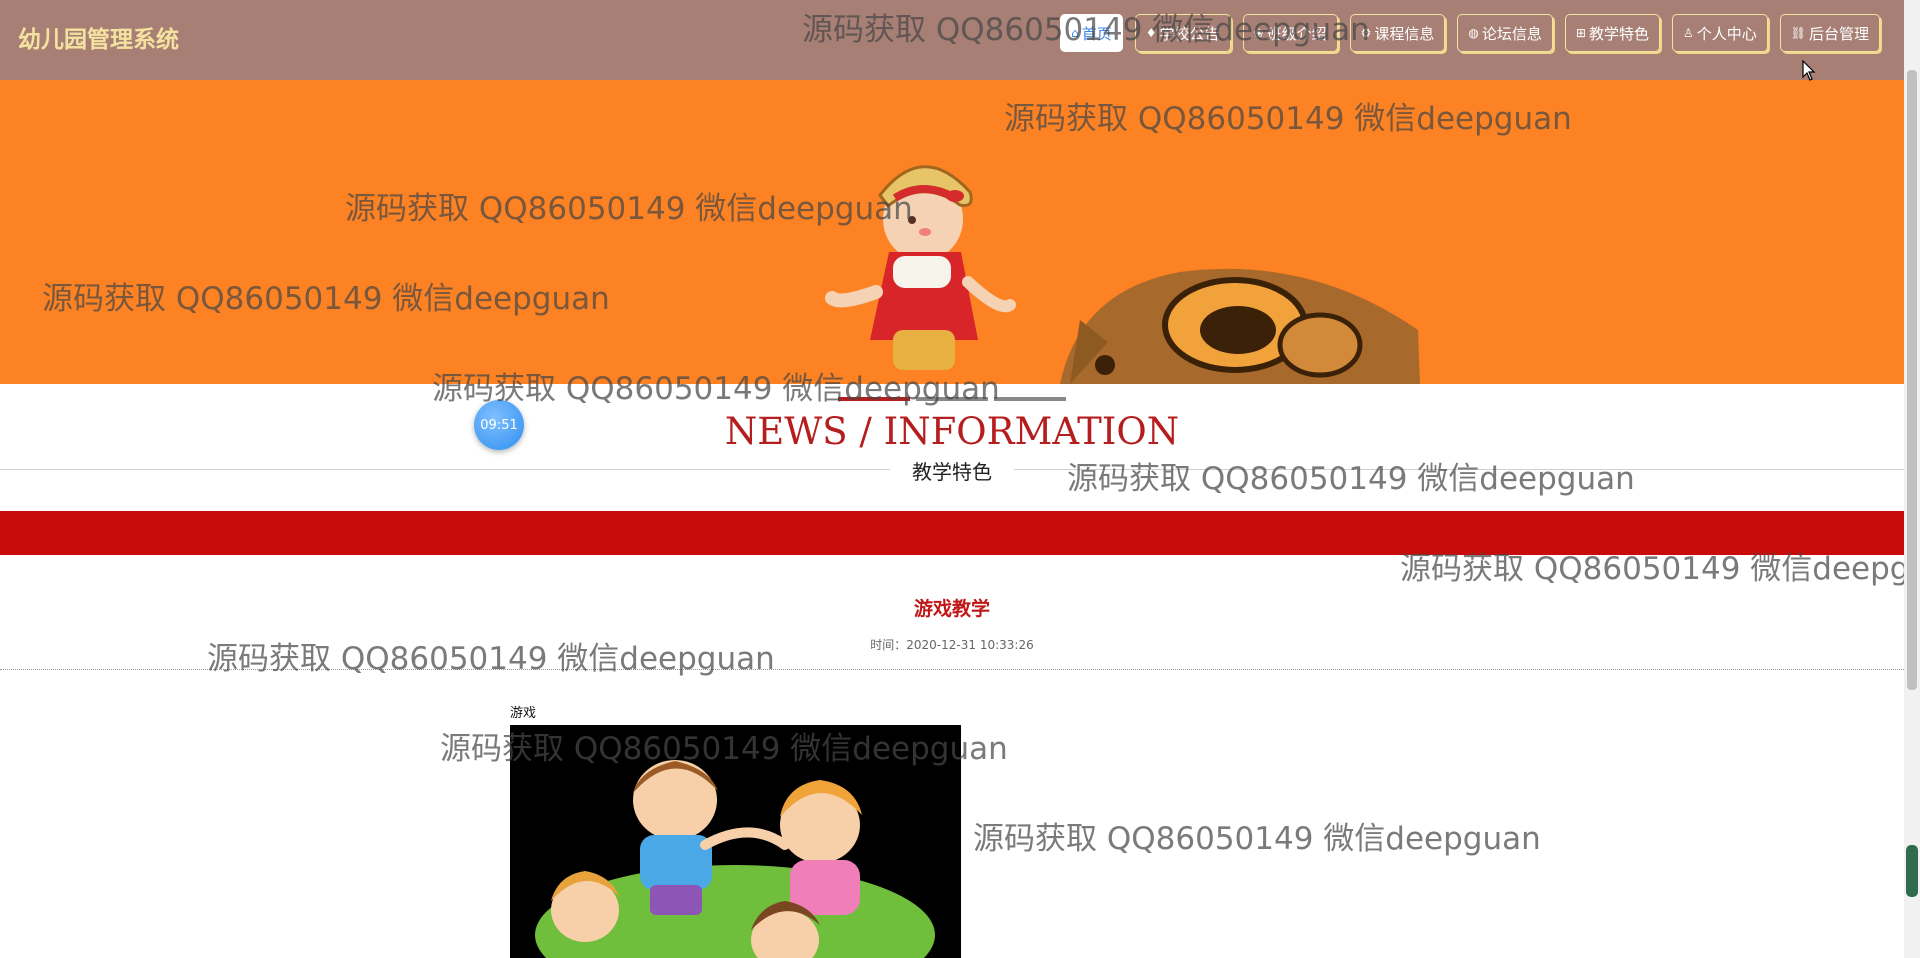 This screenshot has height=958, width=1920. What do you see at coordinates (952, 645) in the screenshot?
I see `article-time: 时间：2020-12-31 10:33:26` at bounding box center [952, 645].